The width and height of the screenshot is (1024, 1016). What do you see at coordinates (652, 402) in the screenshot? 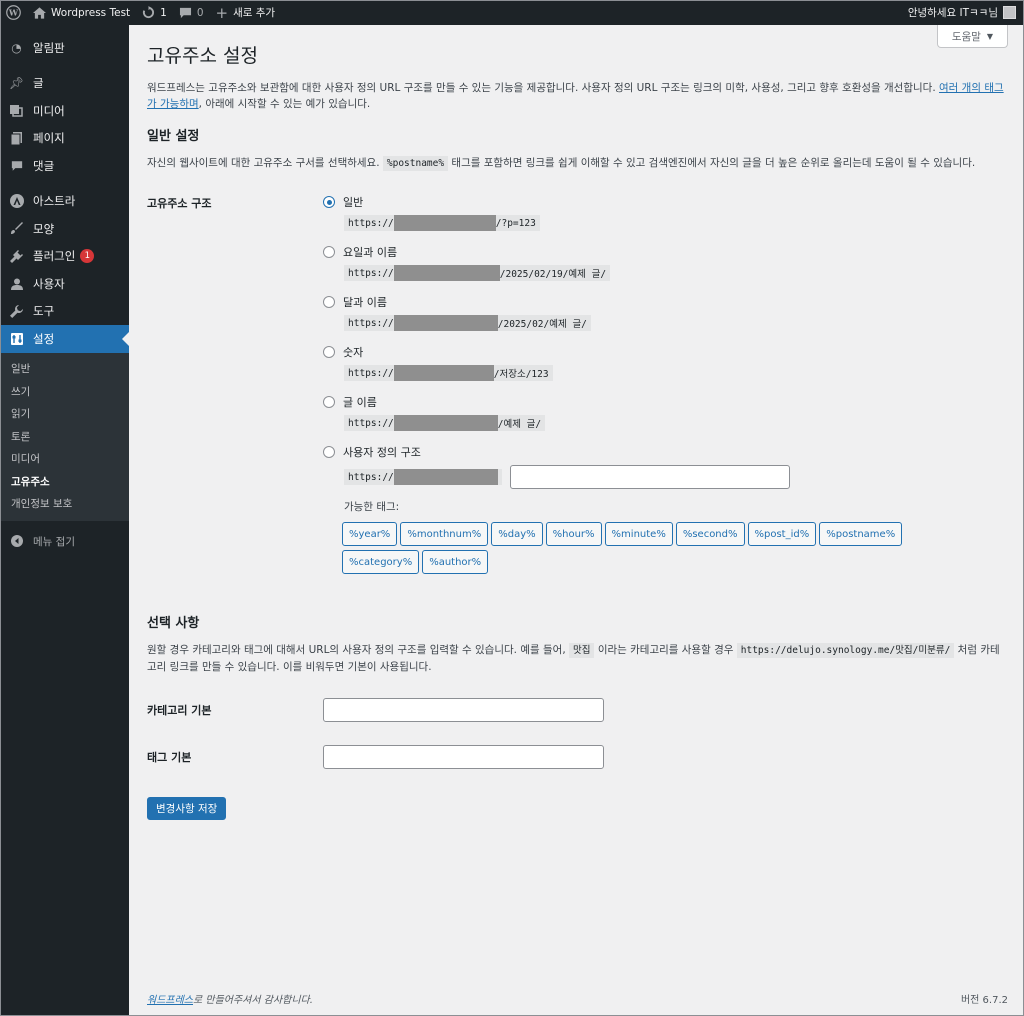
I see `option-post-name-label-row: 글 이름` at bounding box center [652, 402].